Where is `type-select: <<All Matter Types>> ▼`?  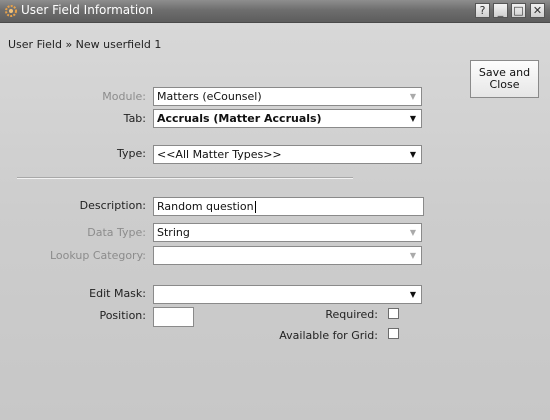
type-select: <<All Matter Types>> ▼ is located at coordinates (287, 154).